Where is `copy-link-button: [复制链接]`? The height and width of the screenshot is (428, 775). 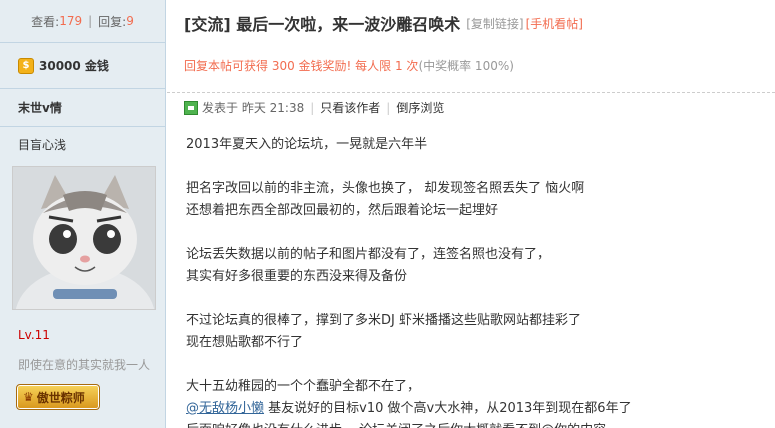 copy-link-button: [复制链接] is located at coordinates (494, 23).